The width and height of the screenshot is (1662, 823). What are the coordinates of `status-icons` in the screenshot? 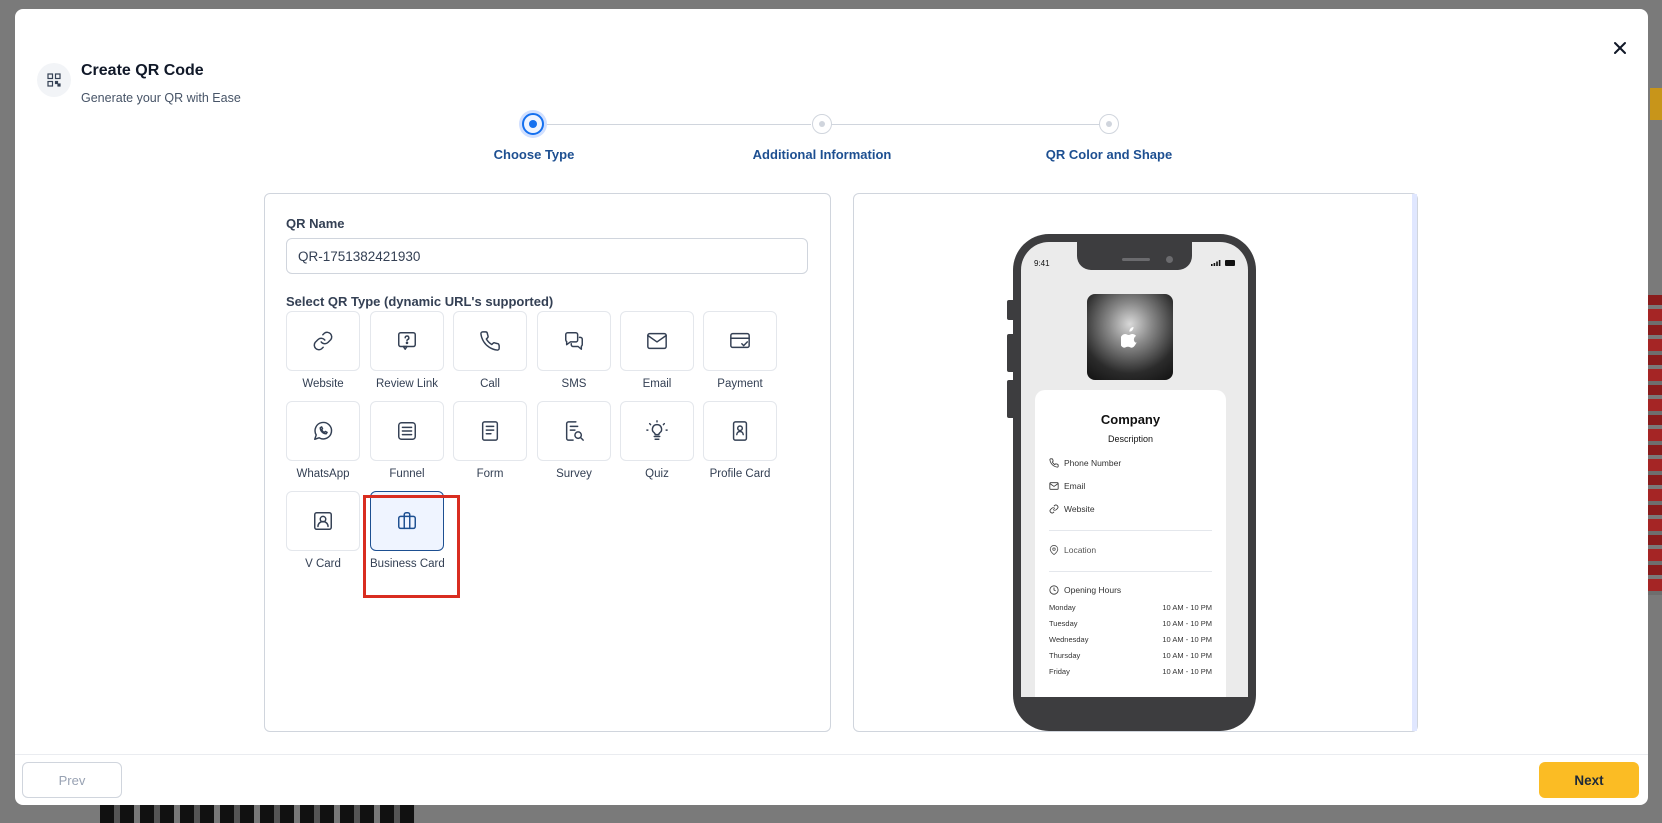 It's located at (1223, 263).